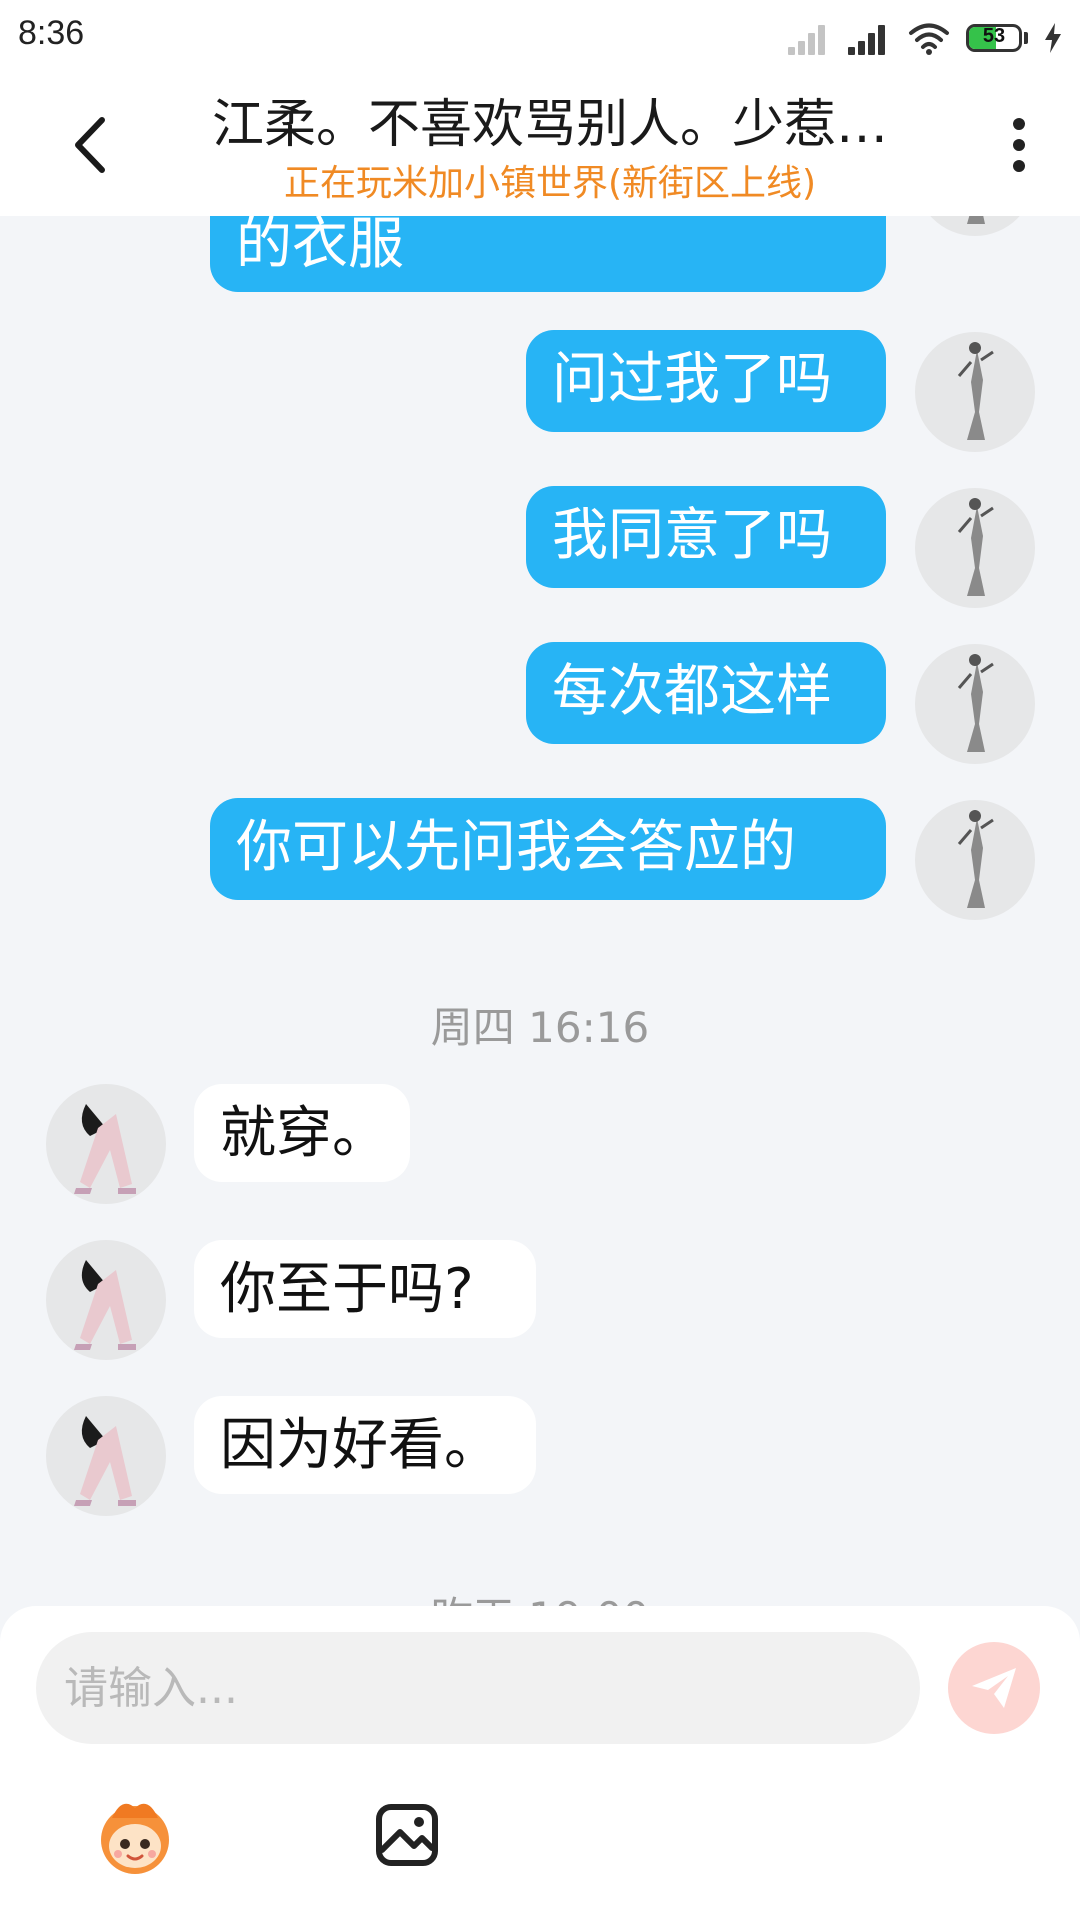  What do you see at coordinates (302, 1133) in the screenshot?
I see `incoming-message: 就穿。` at bounding box center [302, 1133].